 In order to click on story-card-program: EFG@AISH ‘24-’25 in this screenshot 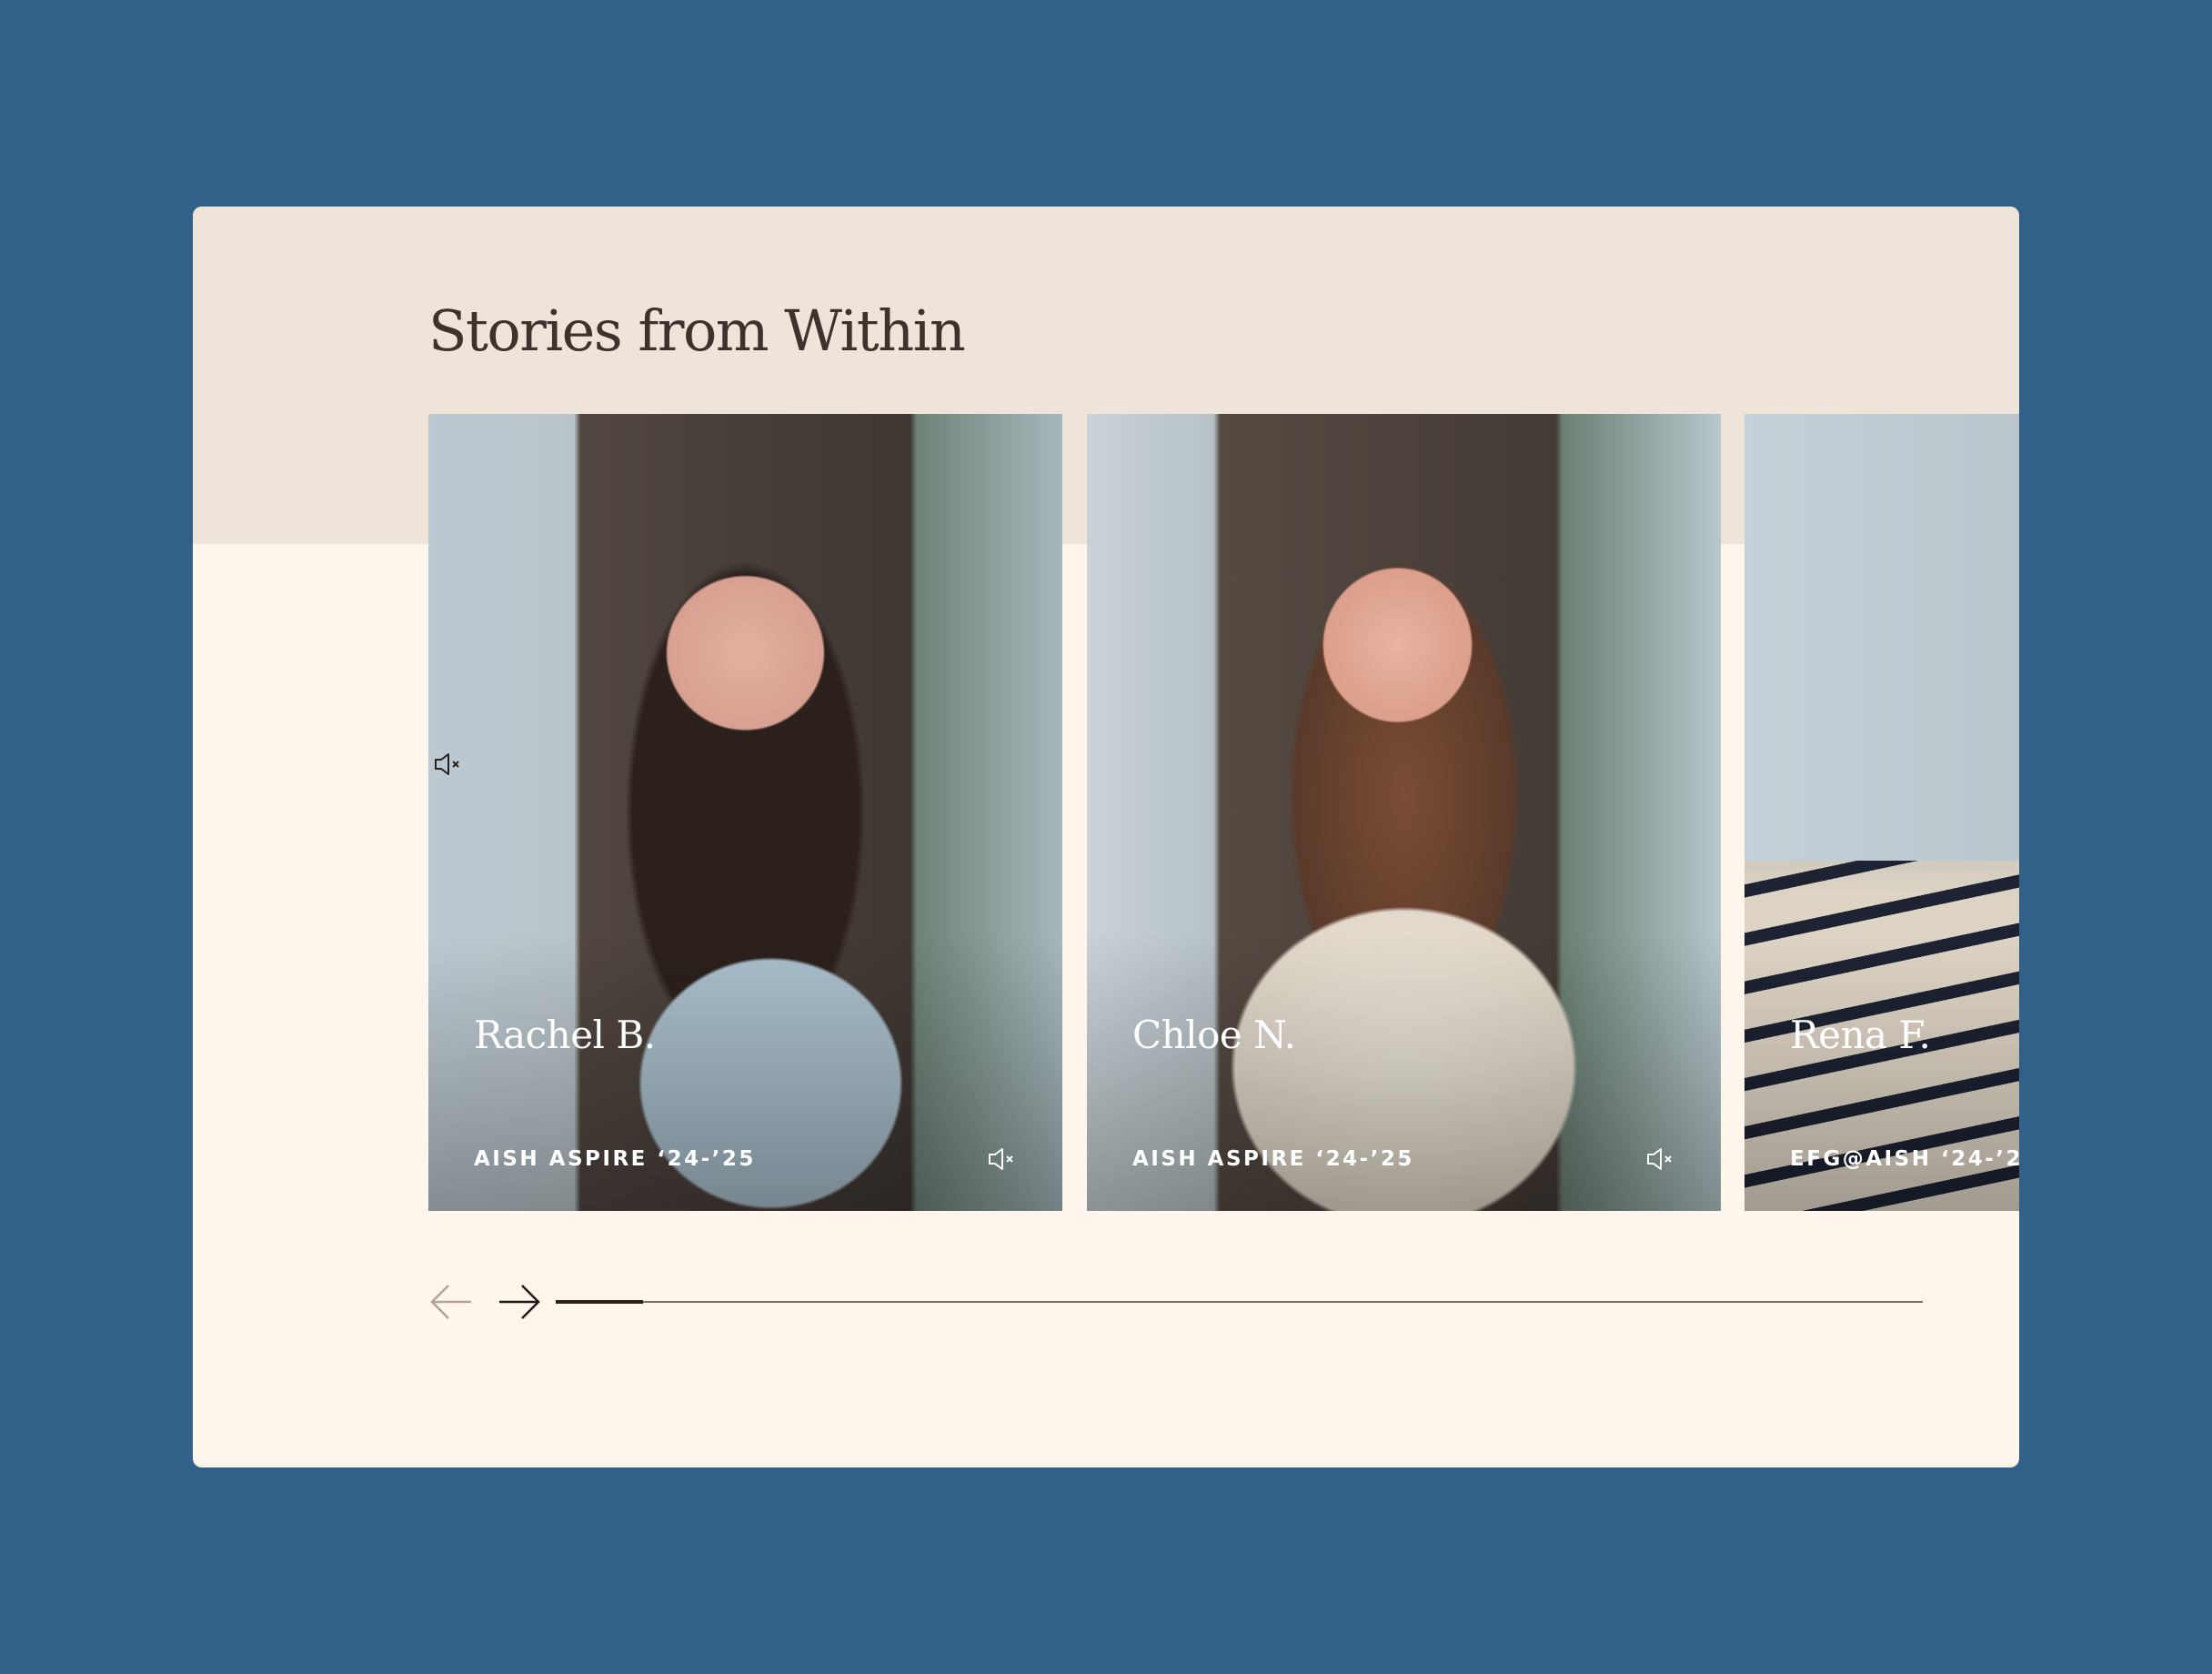, I will do `click(1904, 1159)`.